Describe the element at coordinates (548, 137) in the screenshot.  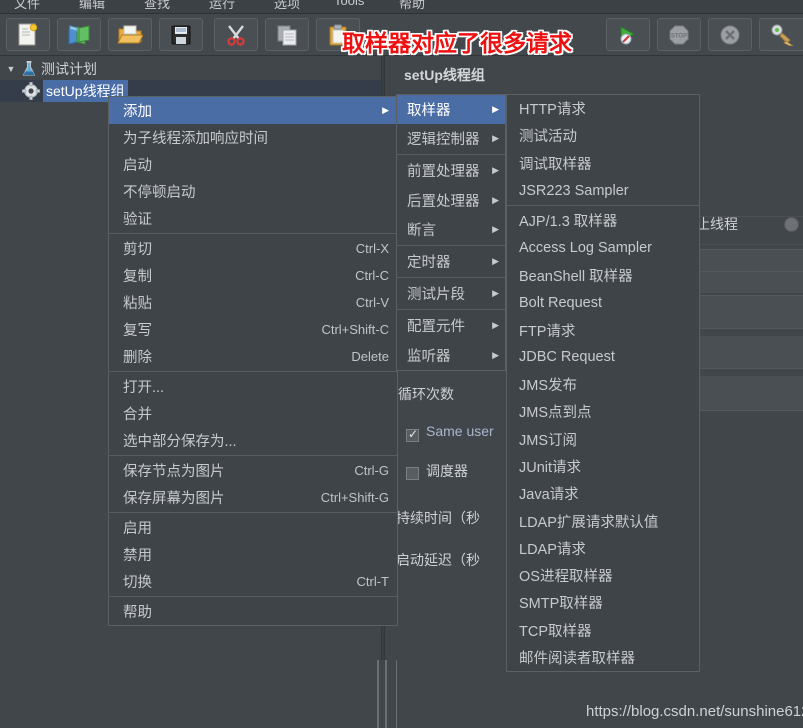
I see `sampler-menu-item-label: 测试活动` at that location.